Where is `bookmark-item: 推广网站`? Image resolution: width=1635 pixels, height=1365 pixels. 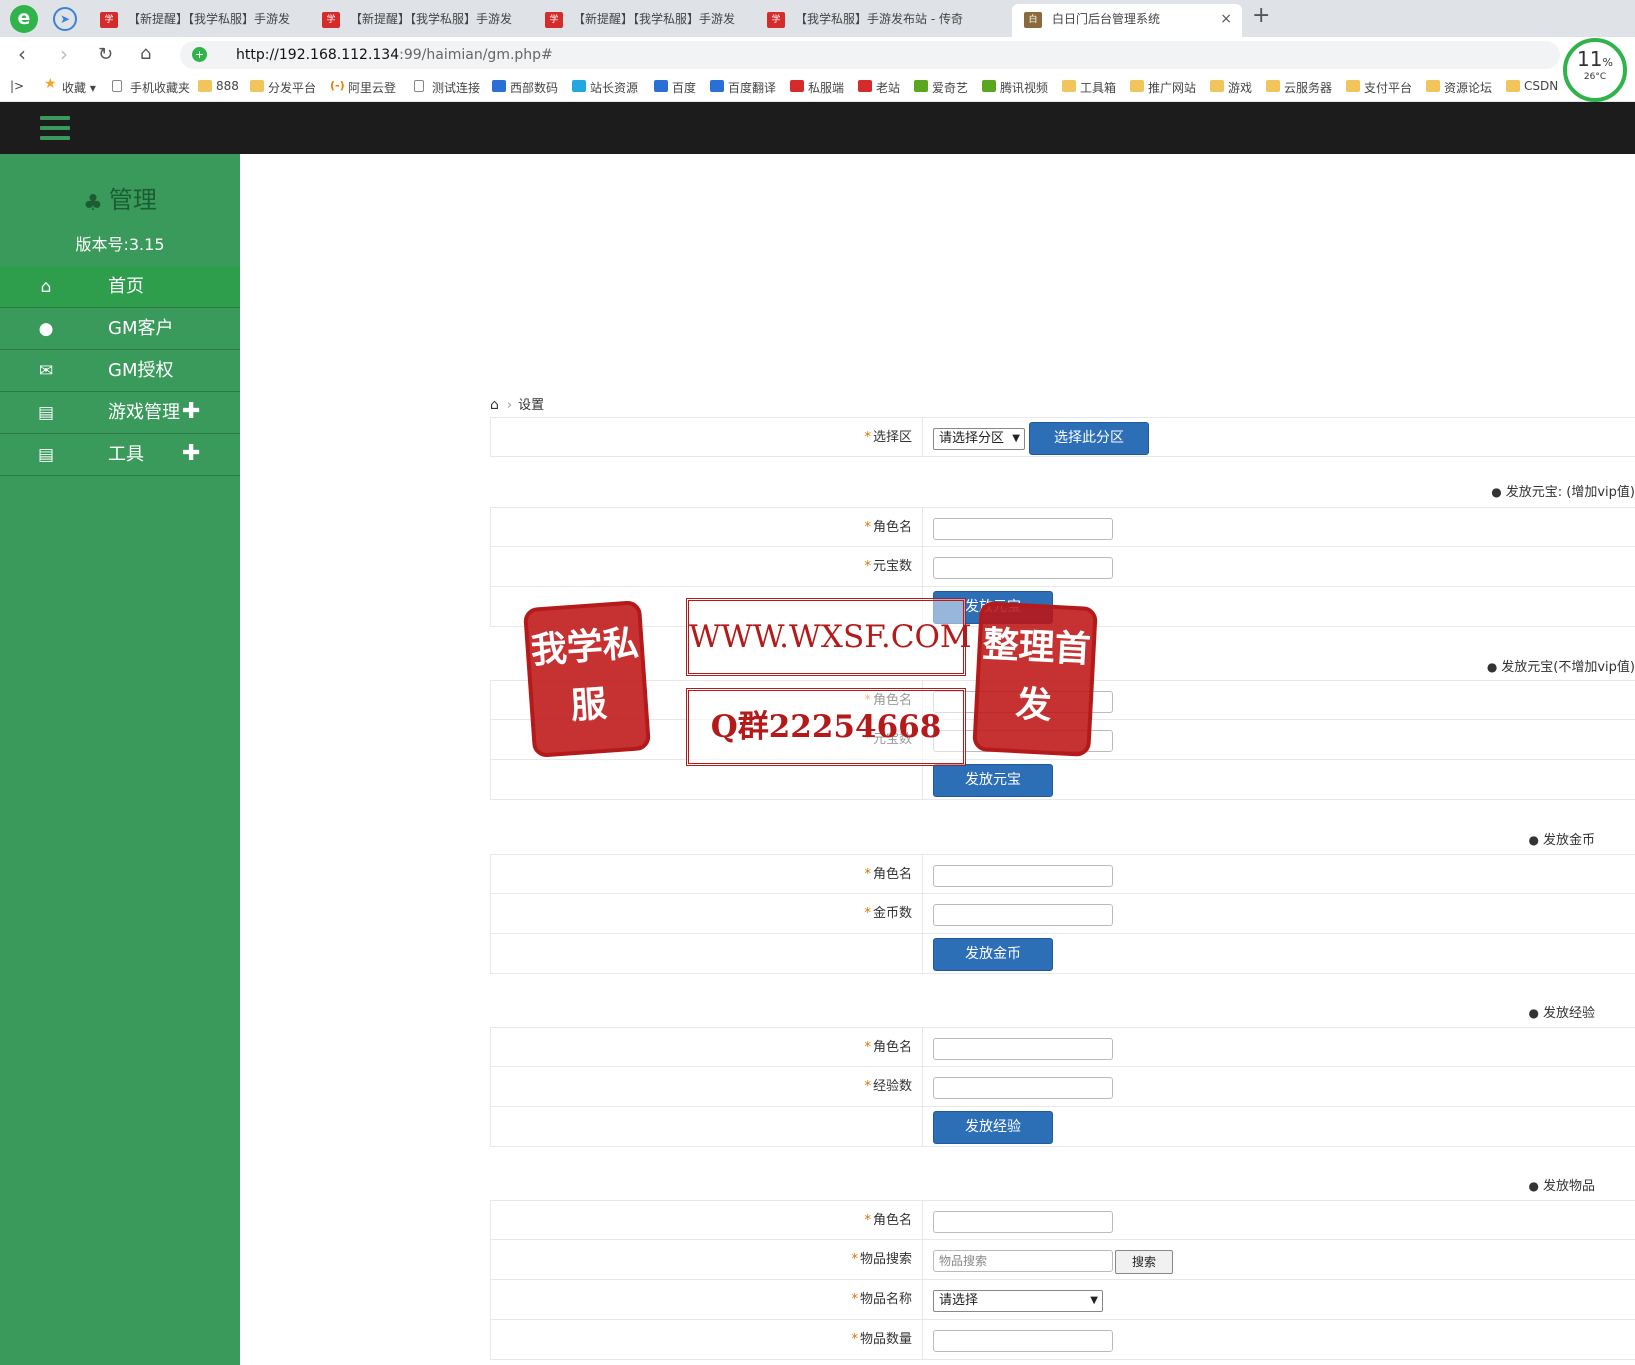 bookmark-item: 推广网站 is located at coordinates (1163, 87).